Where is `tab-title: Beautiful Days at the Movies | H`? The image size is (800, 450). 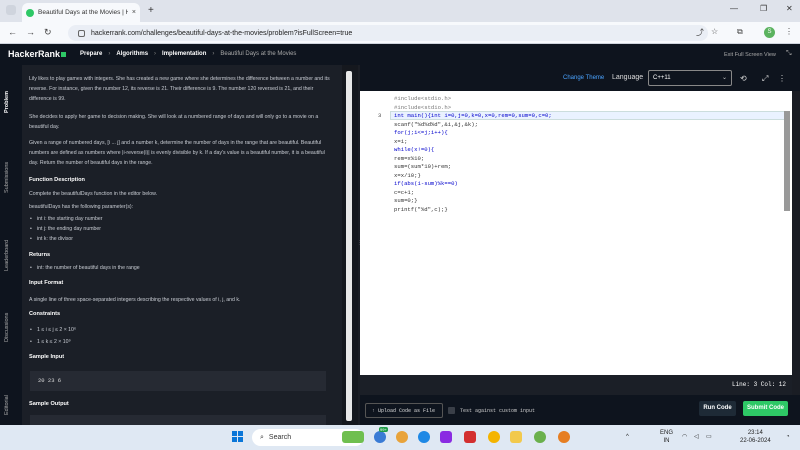
tab-title: Beautiful Days at the Movies | H is located at coordinates (83, 12).